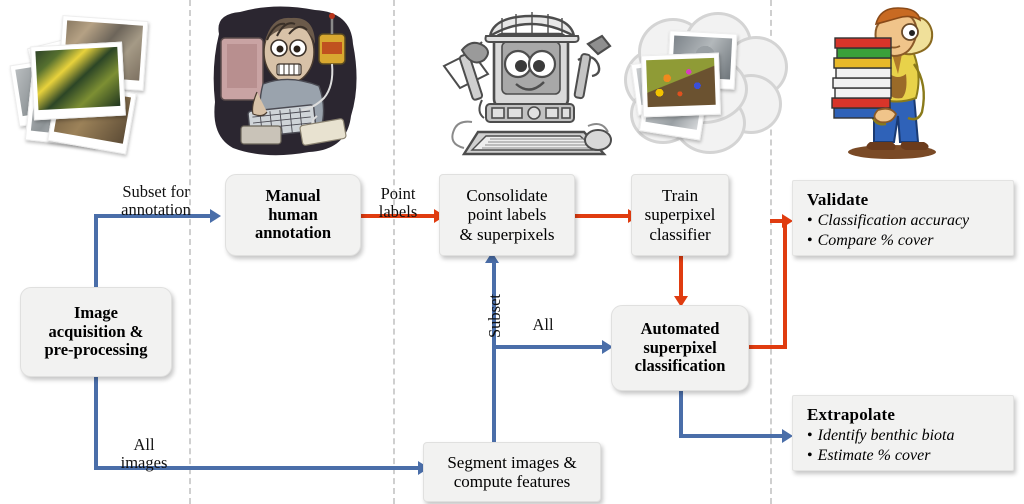 The height and width of the screenshot is (504, 1024). Describe the element at coordinates (144, 463) in the screenshot. I see `edge-label-line: images` at that location.